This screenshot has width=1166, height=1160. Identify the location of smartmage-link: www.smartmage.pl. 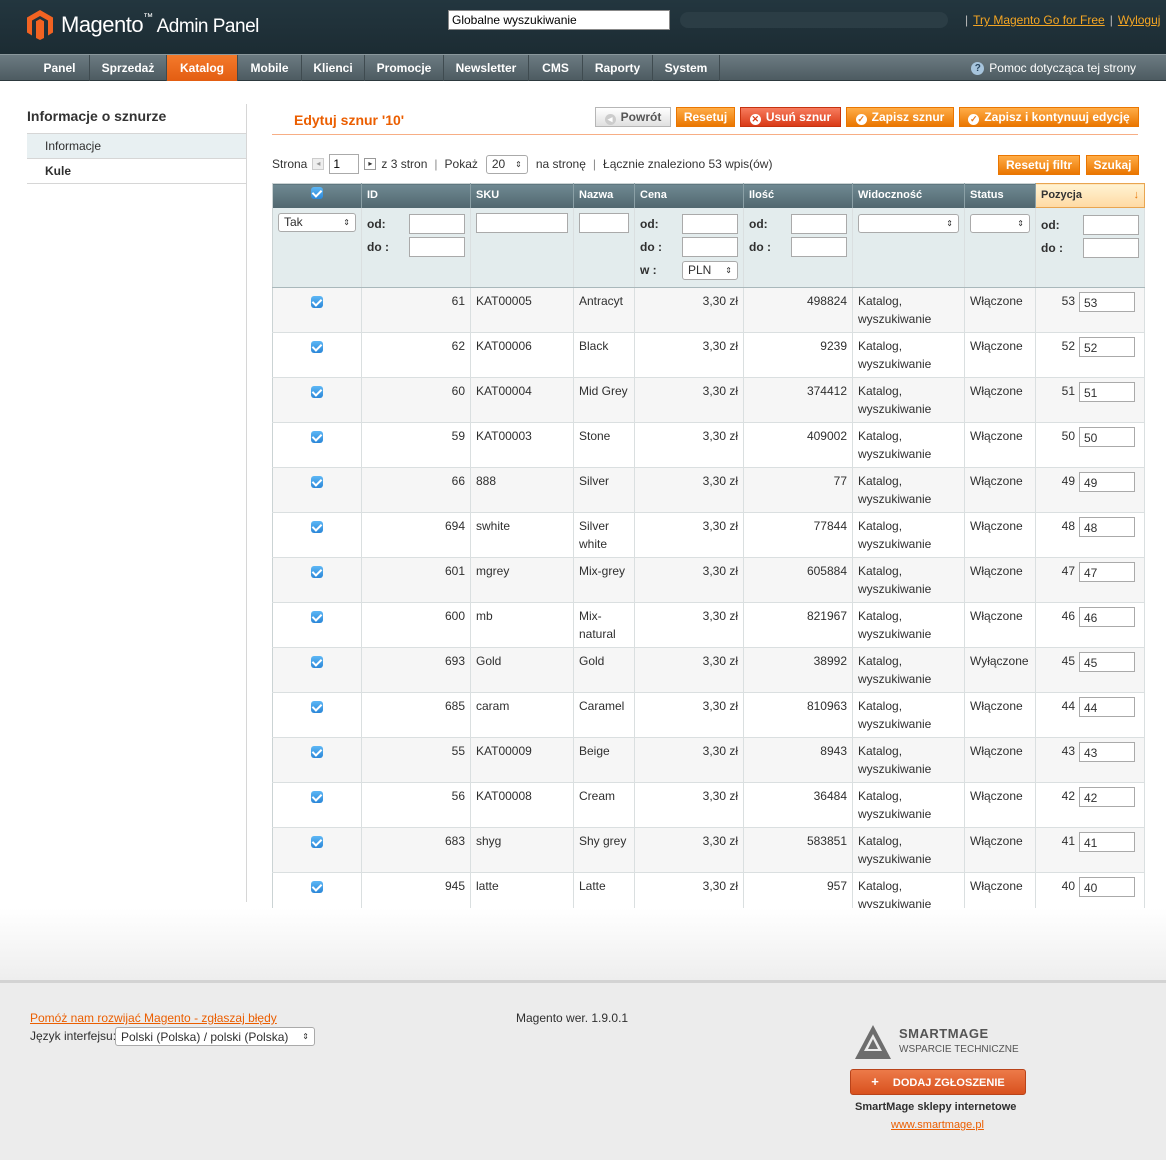
(937, 1125).